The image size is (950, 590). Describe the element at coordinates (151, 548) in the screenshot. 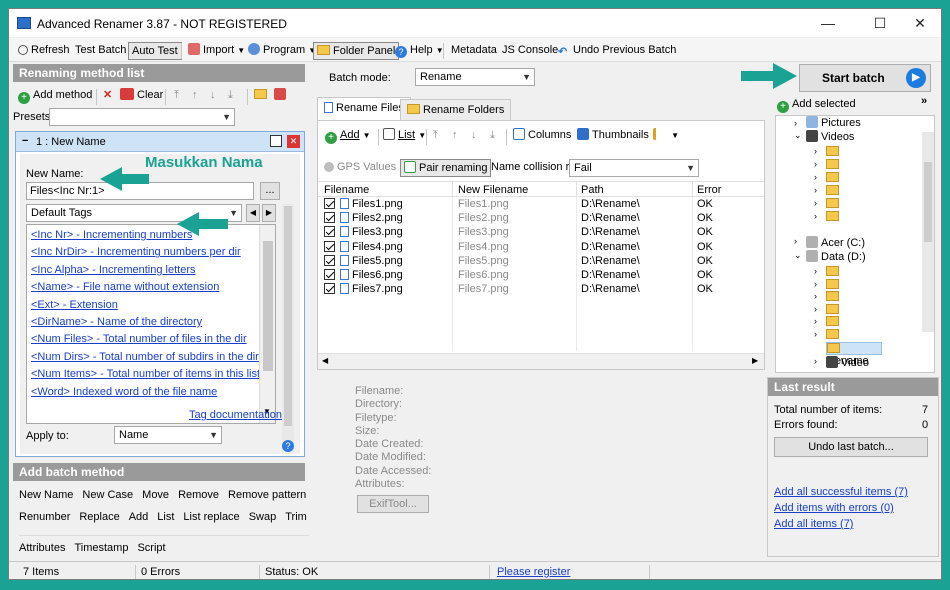

I see `batch-method-button: Script` at that location.